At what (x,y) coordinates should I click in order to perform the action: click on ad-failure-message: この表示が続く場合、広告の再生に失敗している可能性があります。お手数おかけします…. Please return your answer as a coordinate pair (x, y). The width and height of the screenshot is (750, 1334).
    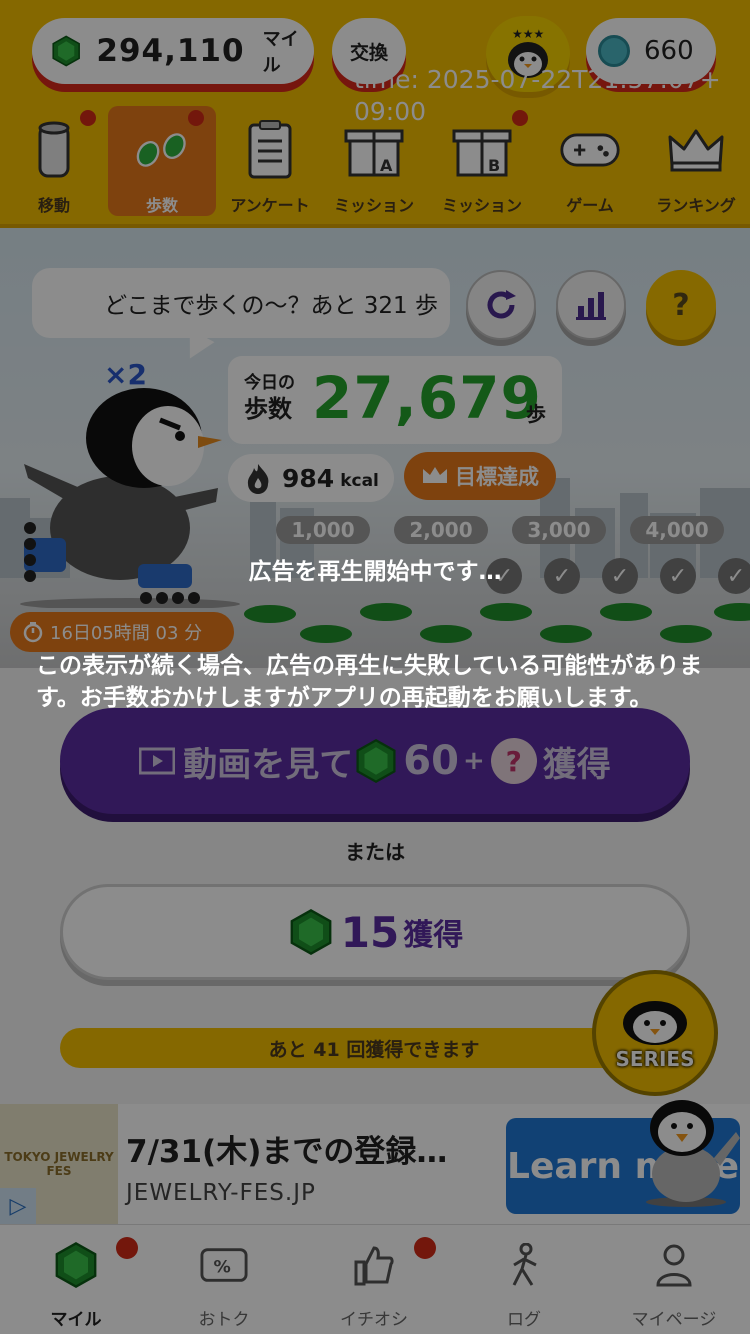
    Looking at the image, I should click on (369, 682).